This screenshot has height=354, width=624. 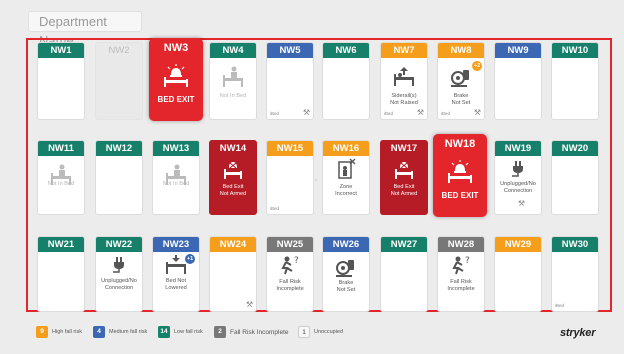 What do you see at coordinates (233, 244) in the screenshot?
I see `room-label: NW24` at bounding box center [233, 244].